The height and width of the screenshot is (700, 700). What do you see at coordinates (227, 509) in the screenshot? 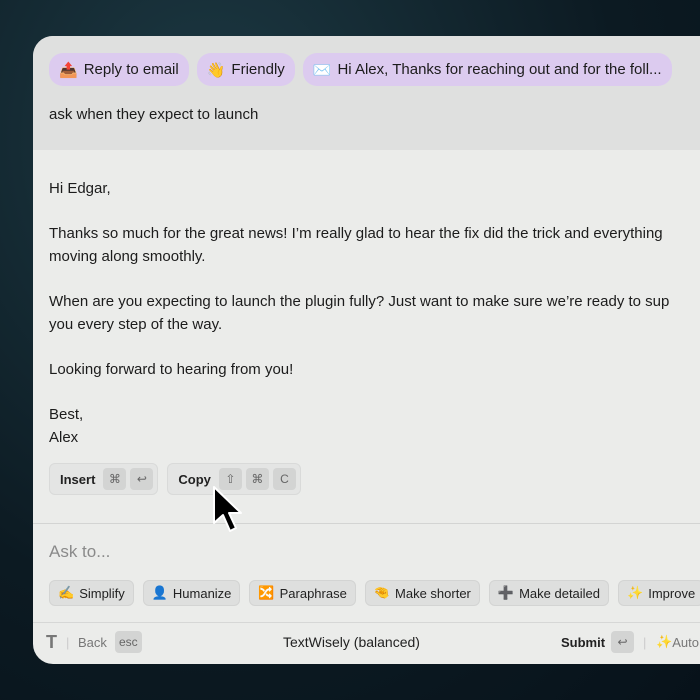
I see `mouse-cursor-icon` at bounding box center [227, 509].